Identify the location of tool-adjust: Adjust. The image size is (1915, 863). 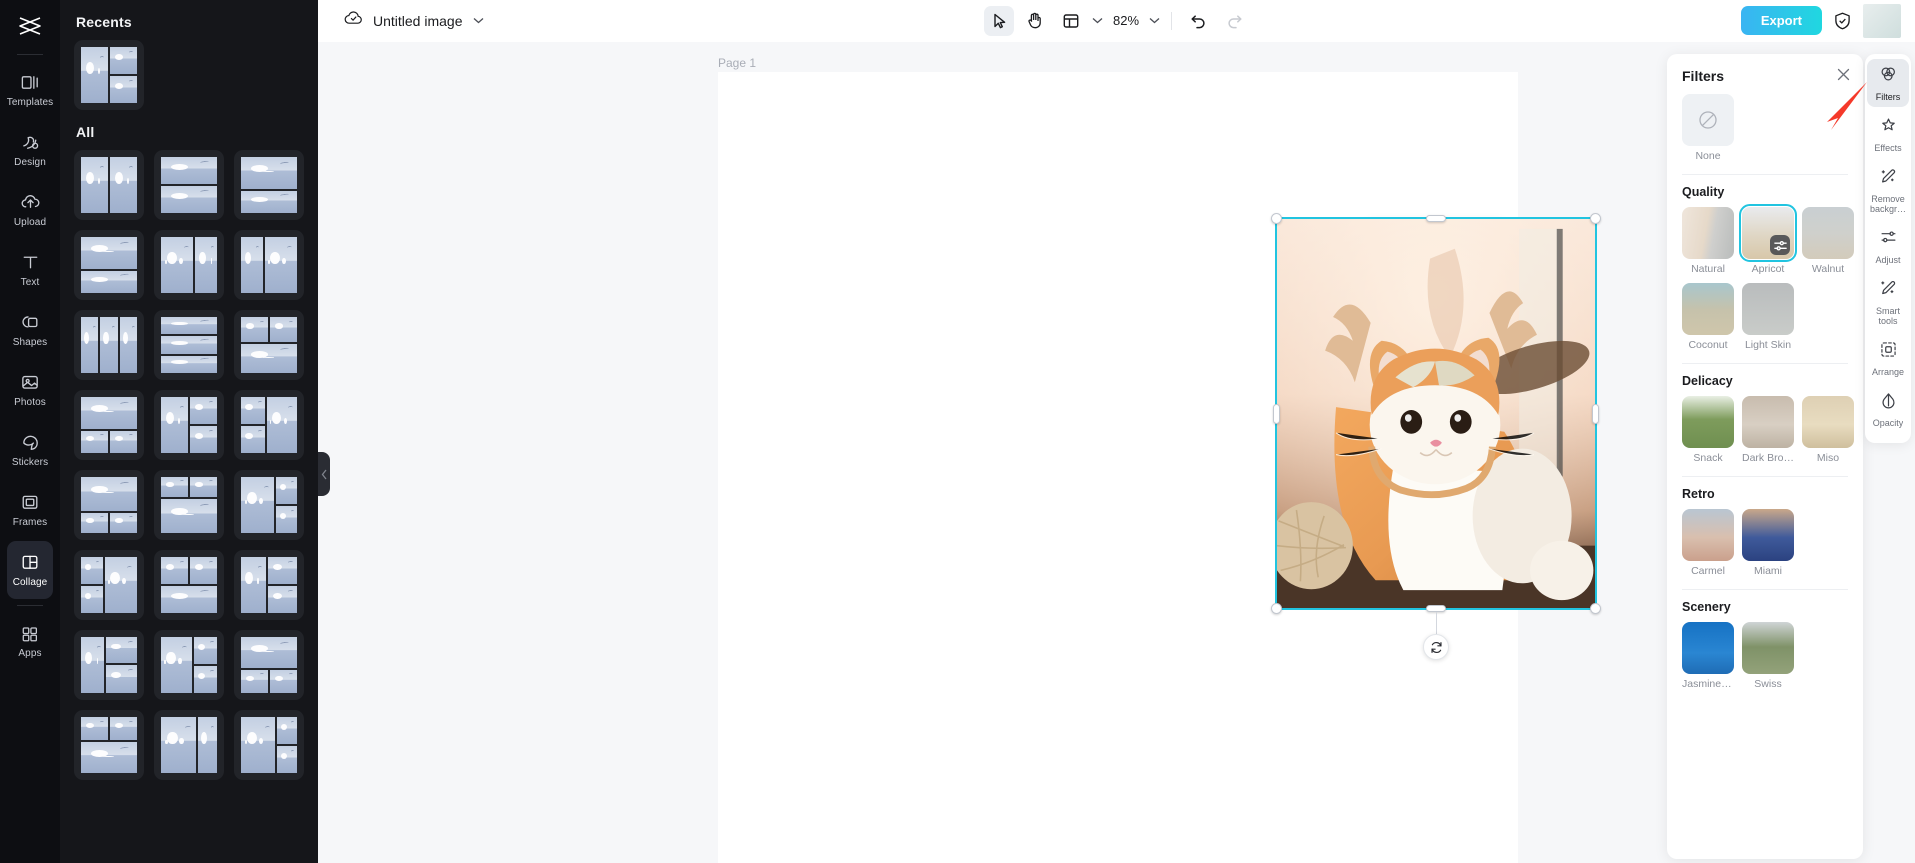
(1888, 246).